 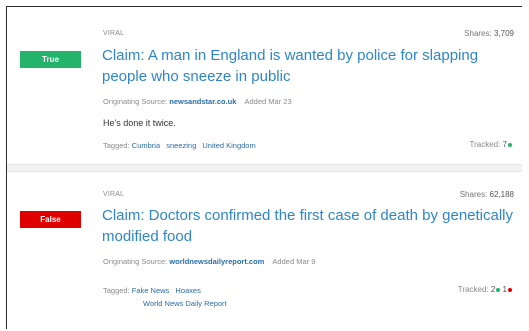 I want to click on source-link: newsandstar.co.uk, so click(x=202, y=101).